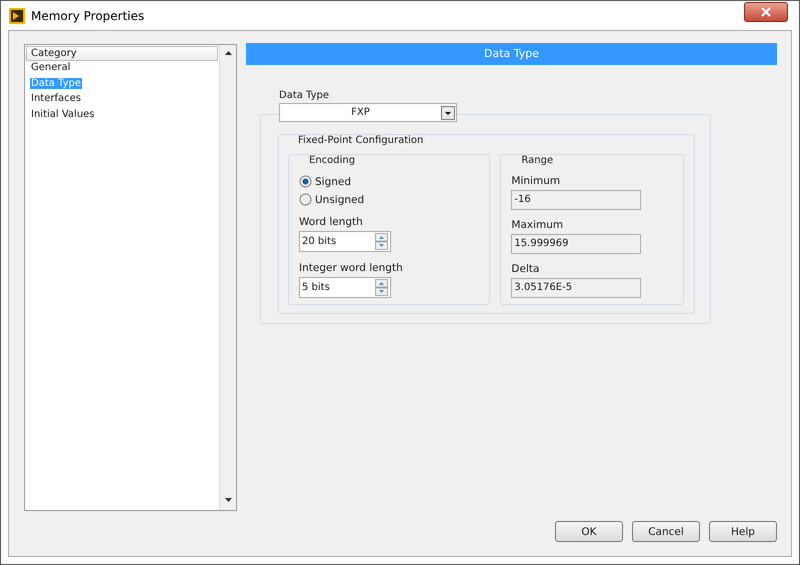 This screenshot has width=800, height=565. What do you see at coordinates (576, 288) in the screenshot?
I see `readonly-field: 3.05176E-5` at bounding box center [576, 288].